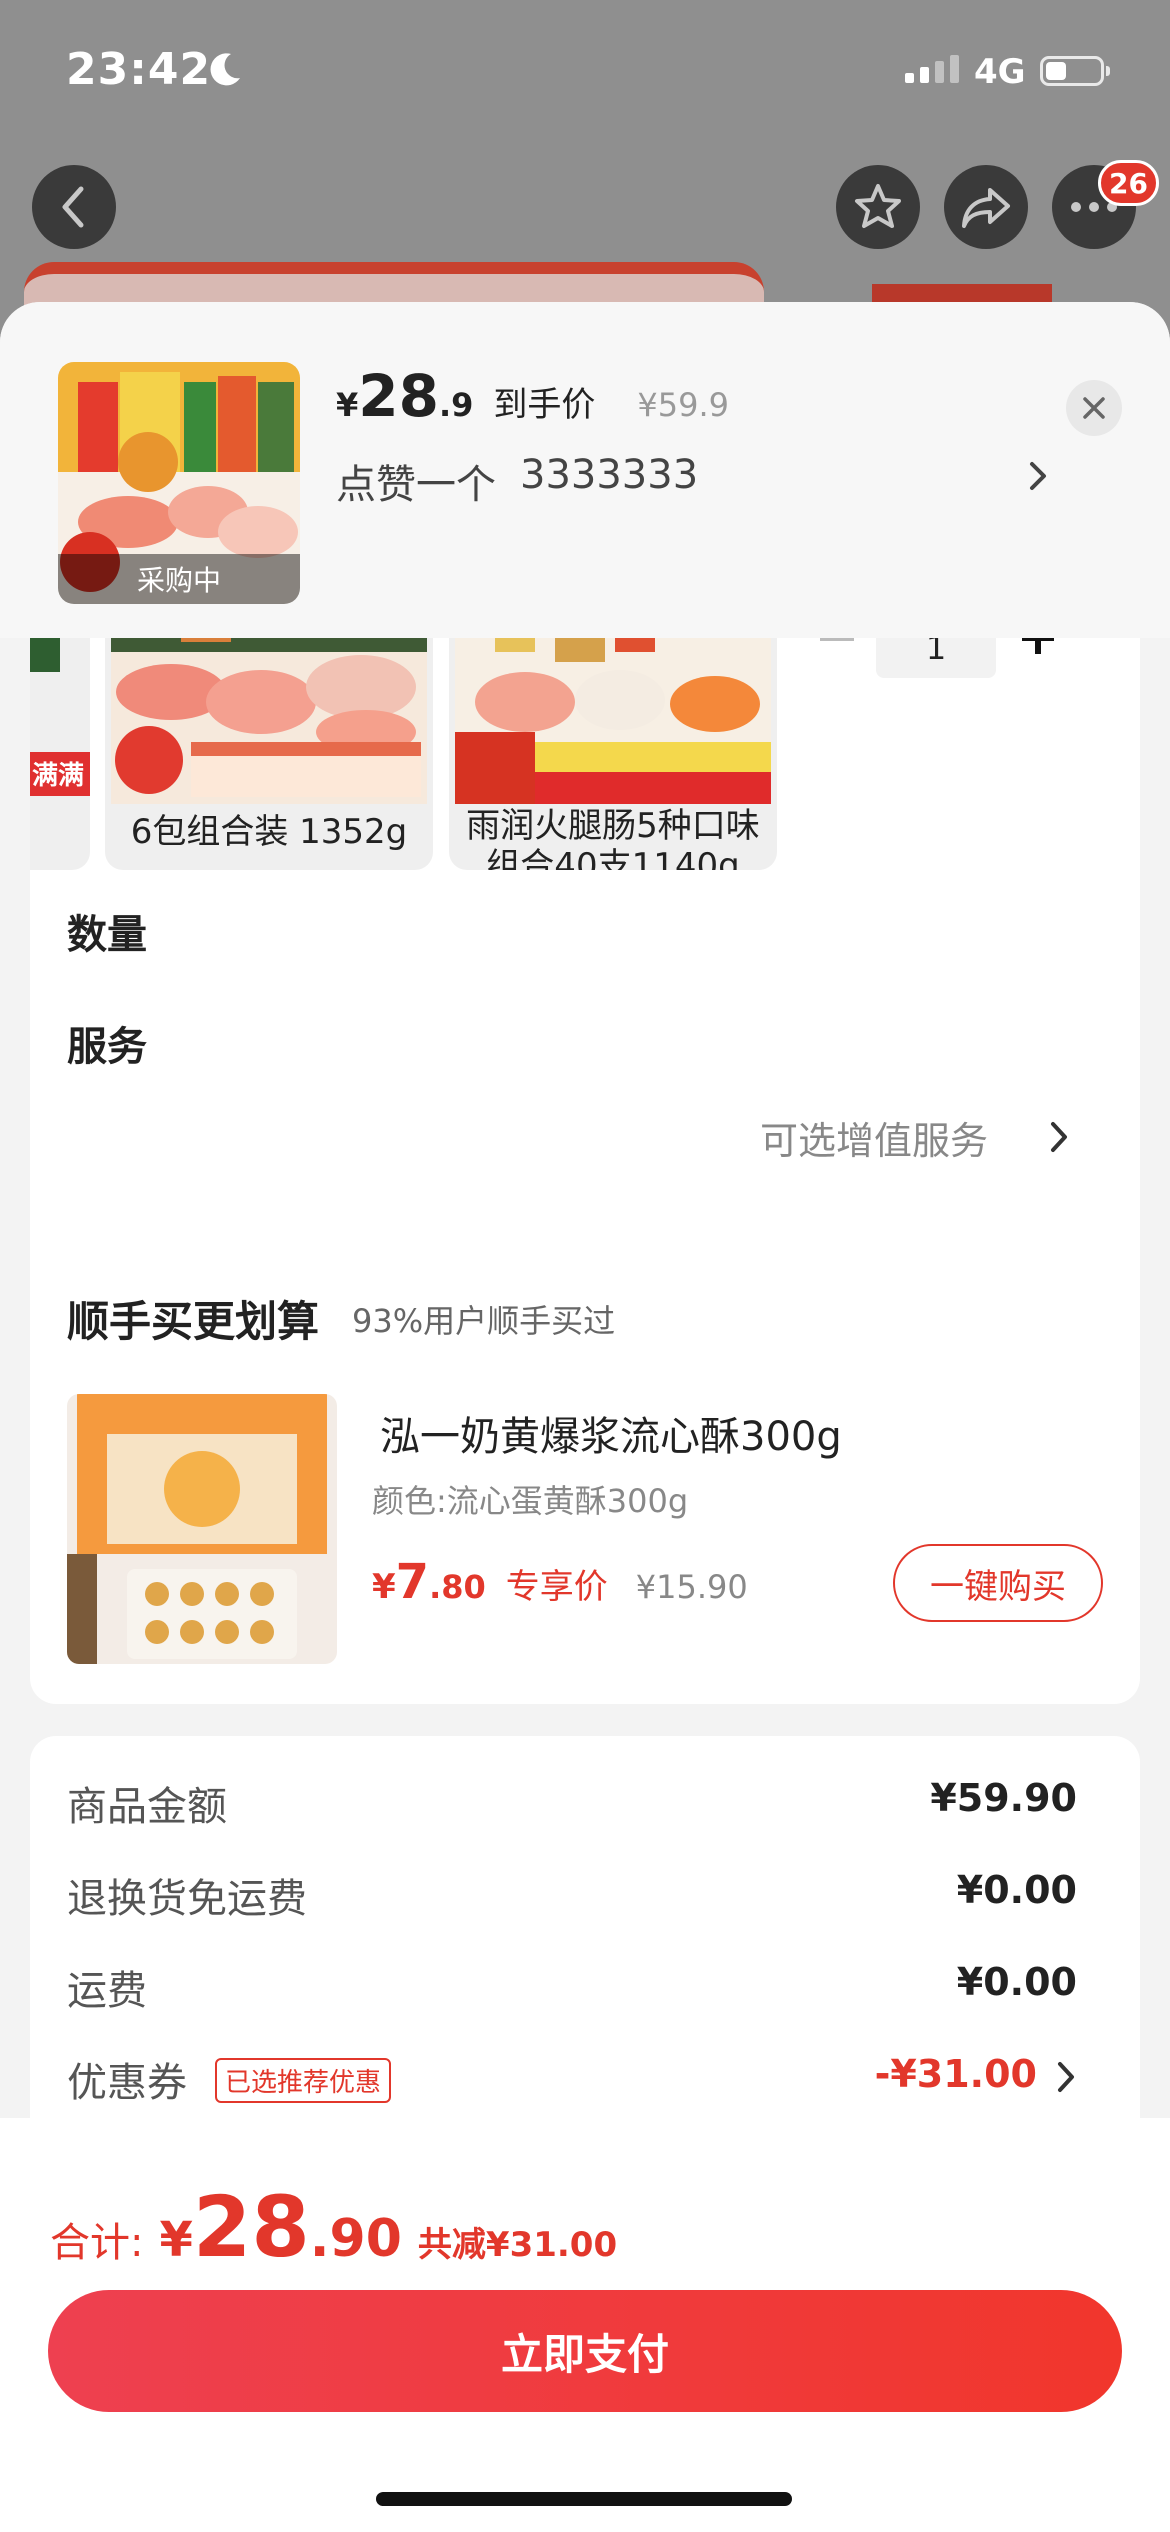 The image size is (1170, 2532). I want to click on summary-label: 商品金额, so click(147, 1807).